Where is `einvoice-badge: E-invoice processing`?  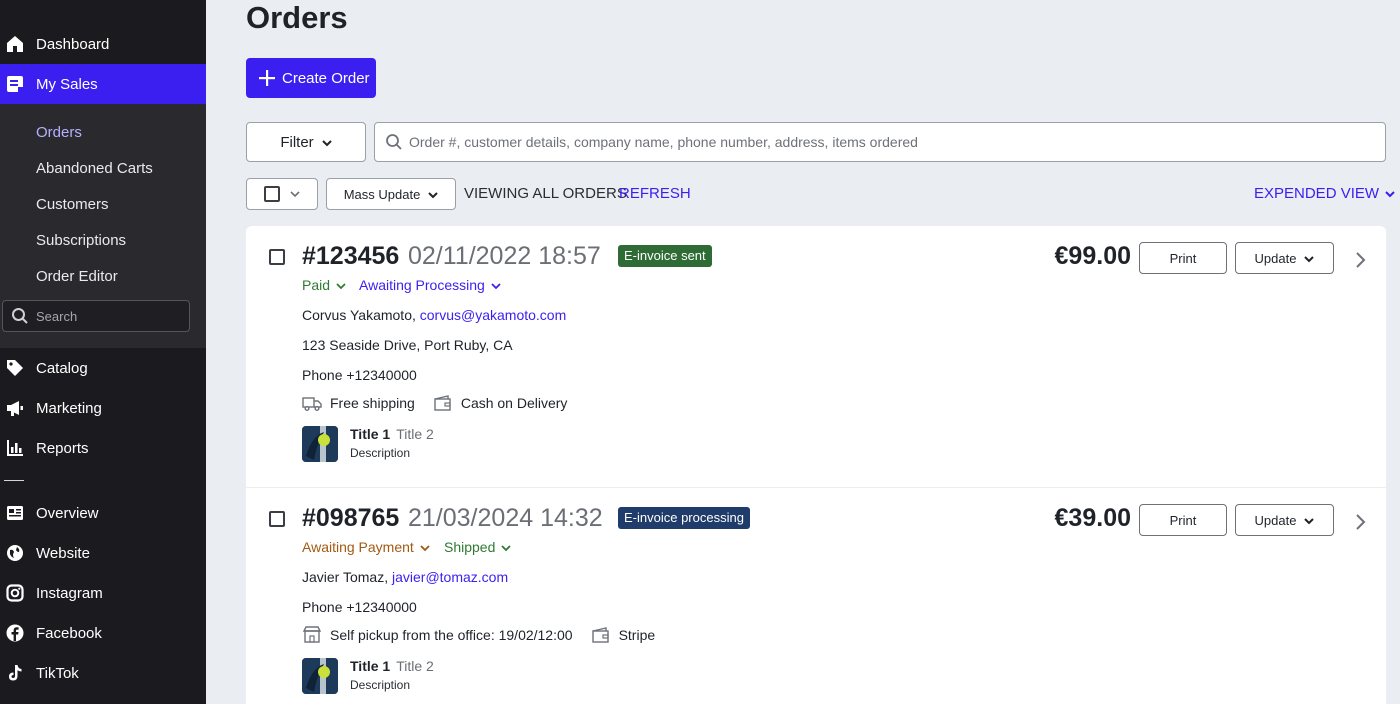 einvoice-badge: E-invoice processing is located at coordinates (684, 518).